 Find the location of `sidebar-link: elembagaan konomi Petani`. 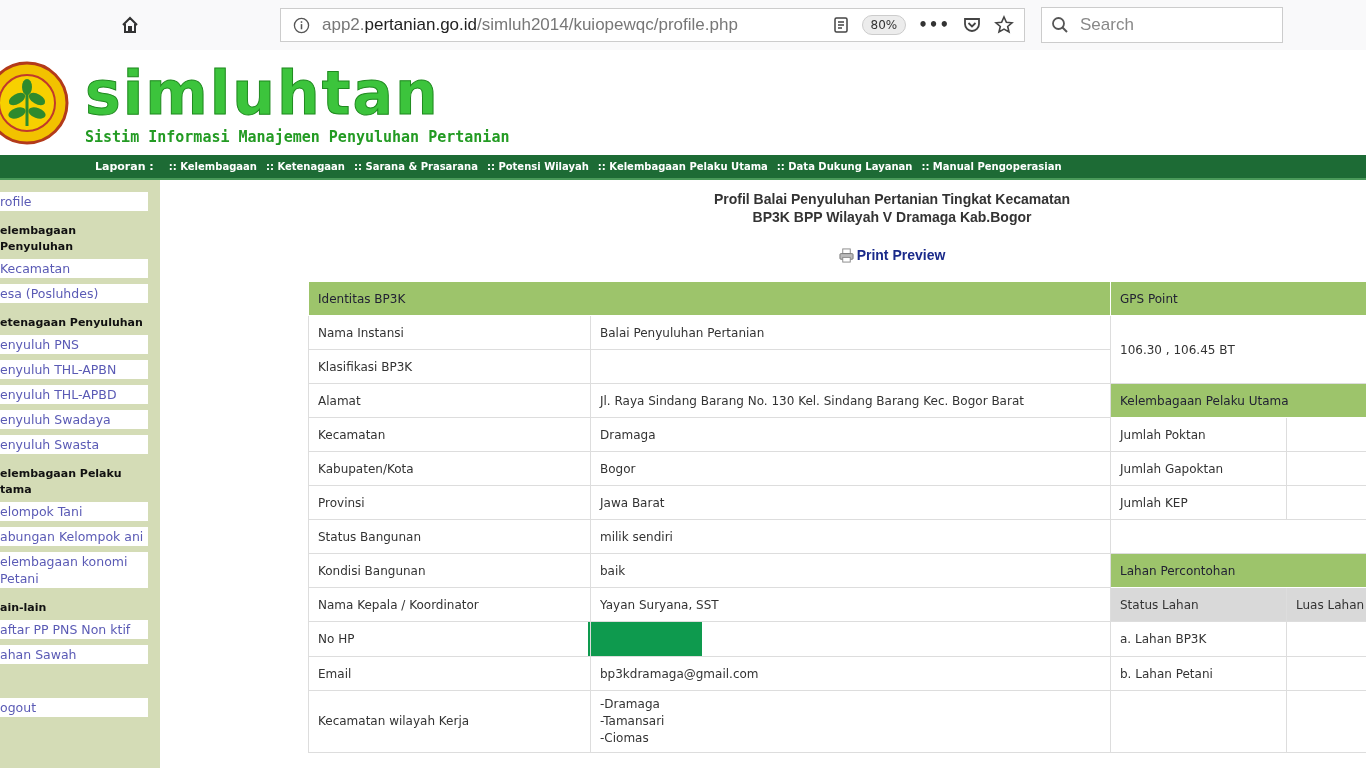

sidebar-link: elembagaan konomi Petani is located at coordinates (74, 570).